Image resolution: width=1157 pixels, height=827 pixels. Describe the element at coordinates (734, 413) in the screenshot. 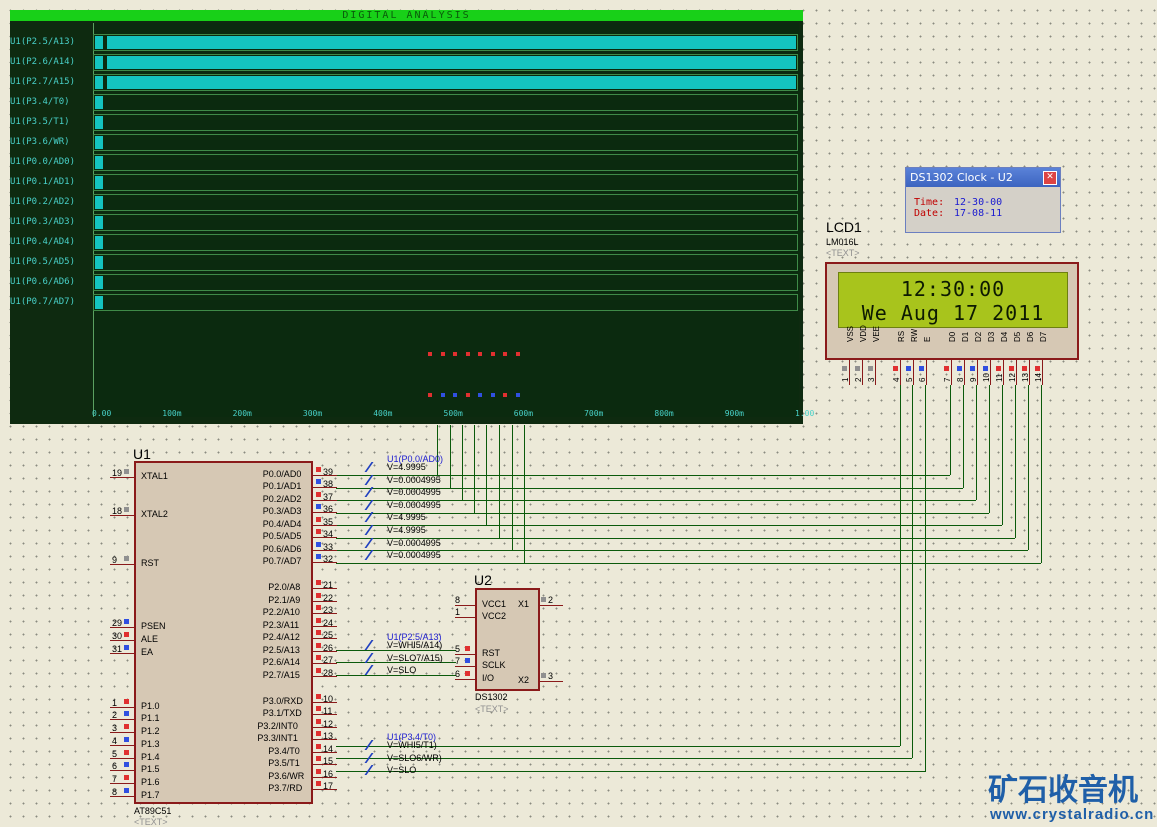

I see `time-tick-label: 900m` at that location.